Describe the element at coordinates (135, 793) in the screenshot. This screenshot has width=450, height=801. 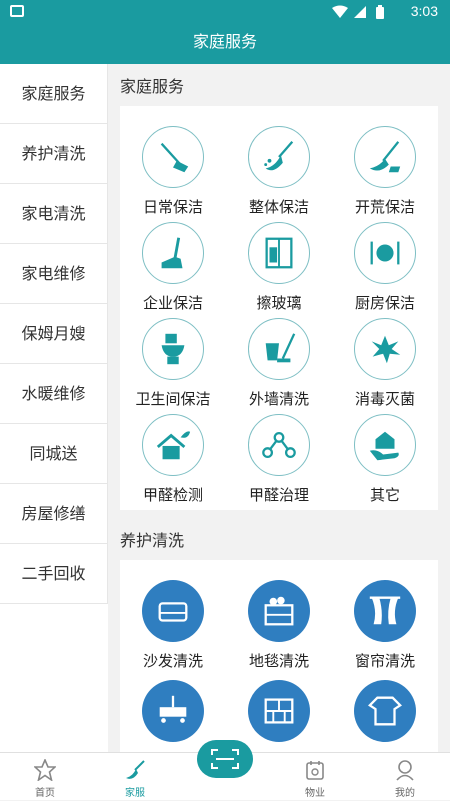
I see `tab-label: 家服` at that location.